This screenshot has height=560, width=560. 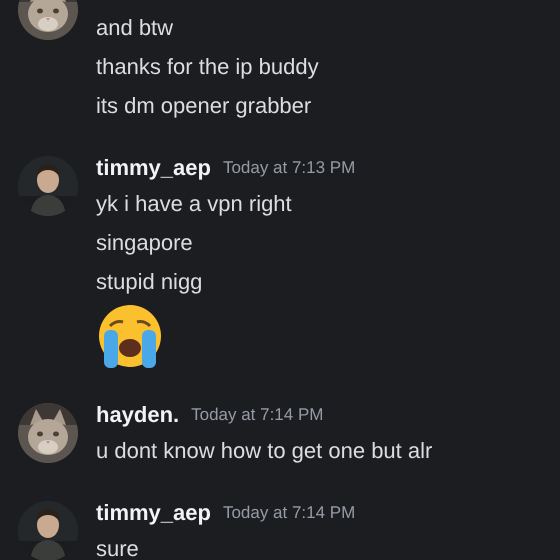 I want to click on message-text: its dm opener grabber, so click(x=204, y=106).